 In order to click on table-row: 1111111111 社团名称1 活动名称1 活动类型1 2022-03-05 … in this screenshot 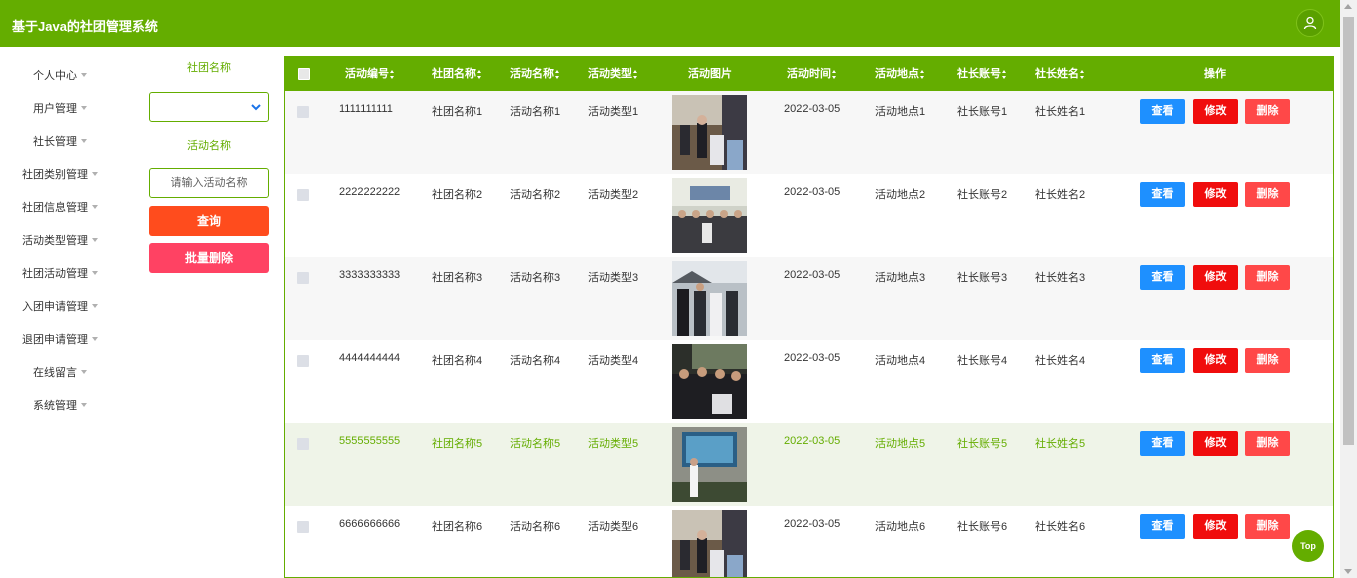, I will do `click(809, 132)`.